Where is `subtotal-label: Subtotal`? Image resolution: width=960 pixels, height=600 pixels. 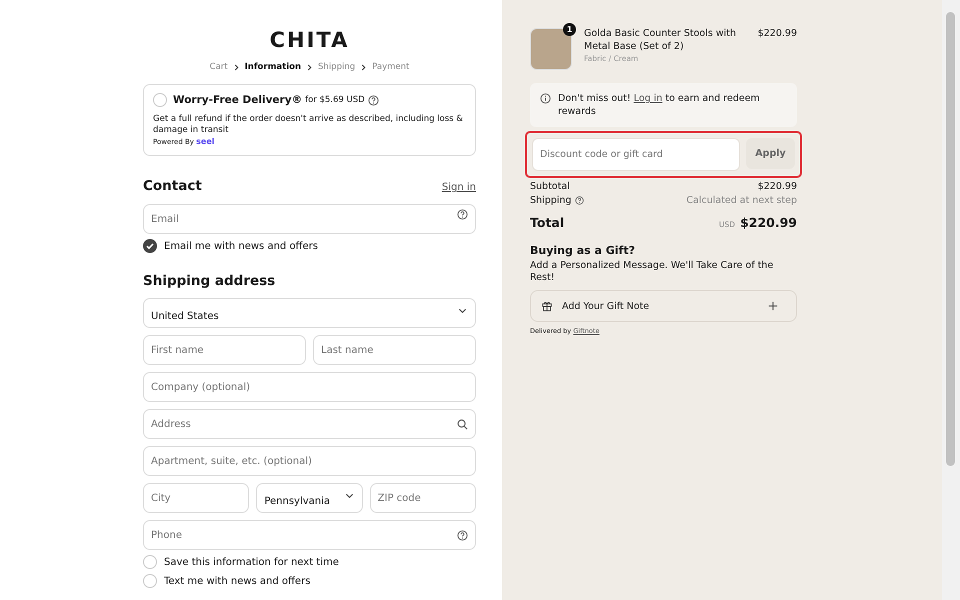 subtotal-label: Subtotal is located at coordinates (550, 186).